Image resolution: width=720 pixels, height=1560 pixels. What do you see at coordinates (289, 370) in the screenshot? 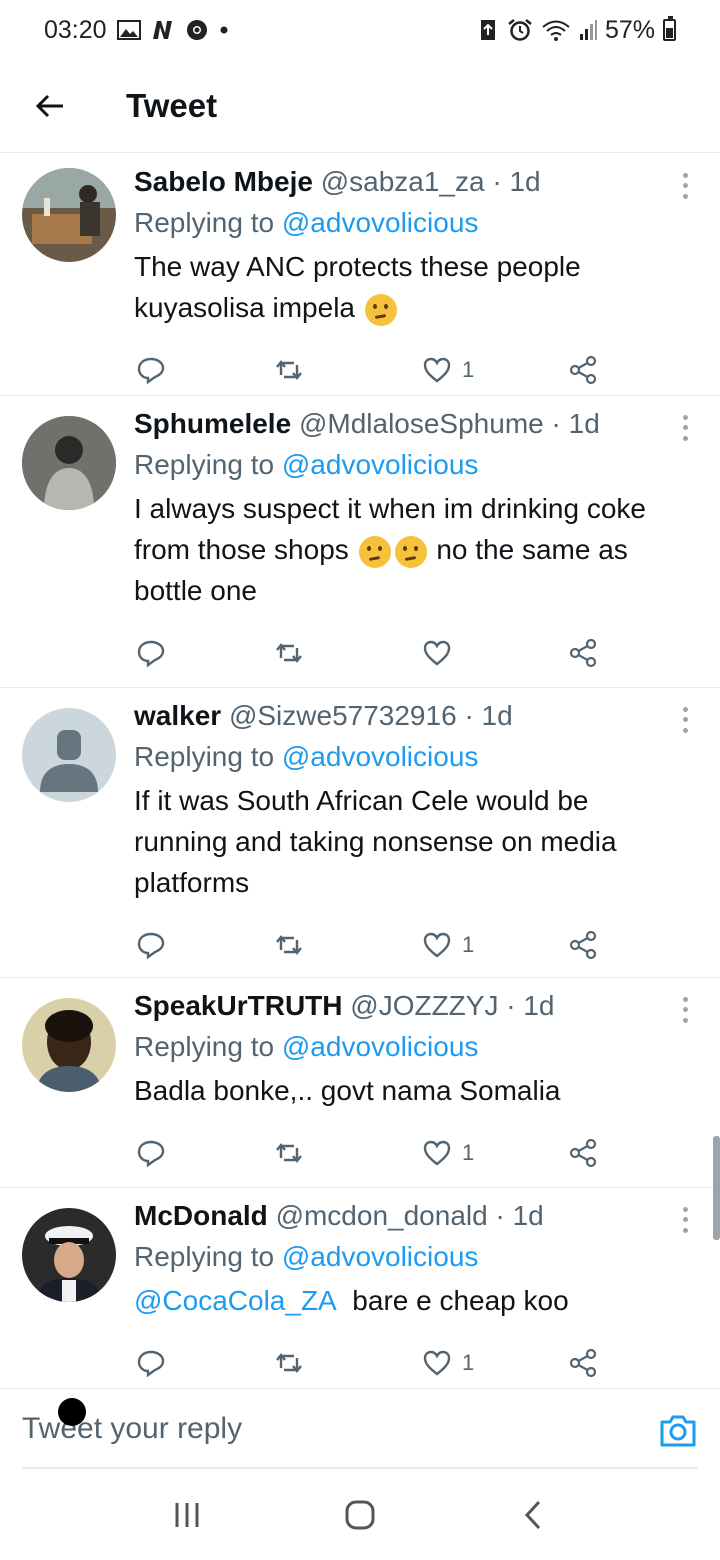
I see `retweet-icon` at bounding box center [289, 370].